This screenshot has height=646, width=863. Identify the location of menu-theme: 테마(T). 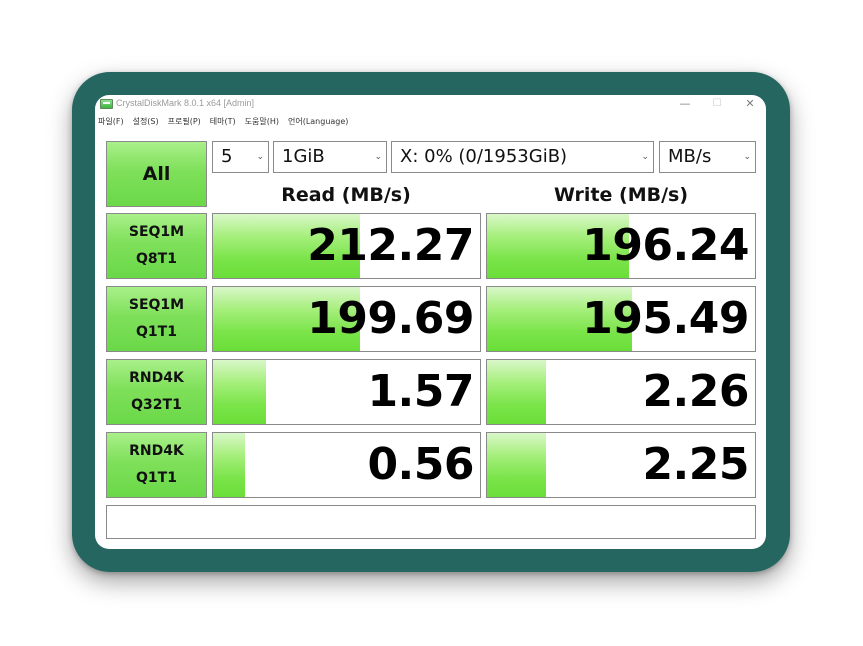
(223, 122).